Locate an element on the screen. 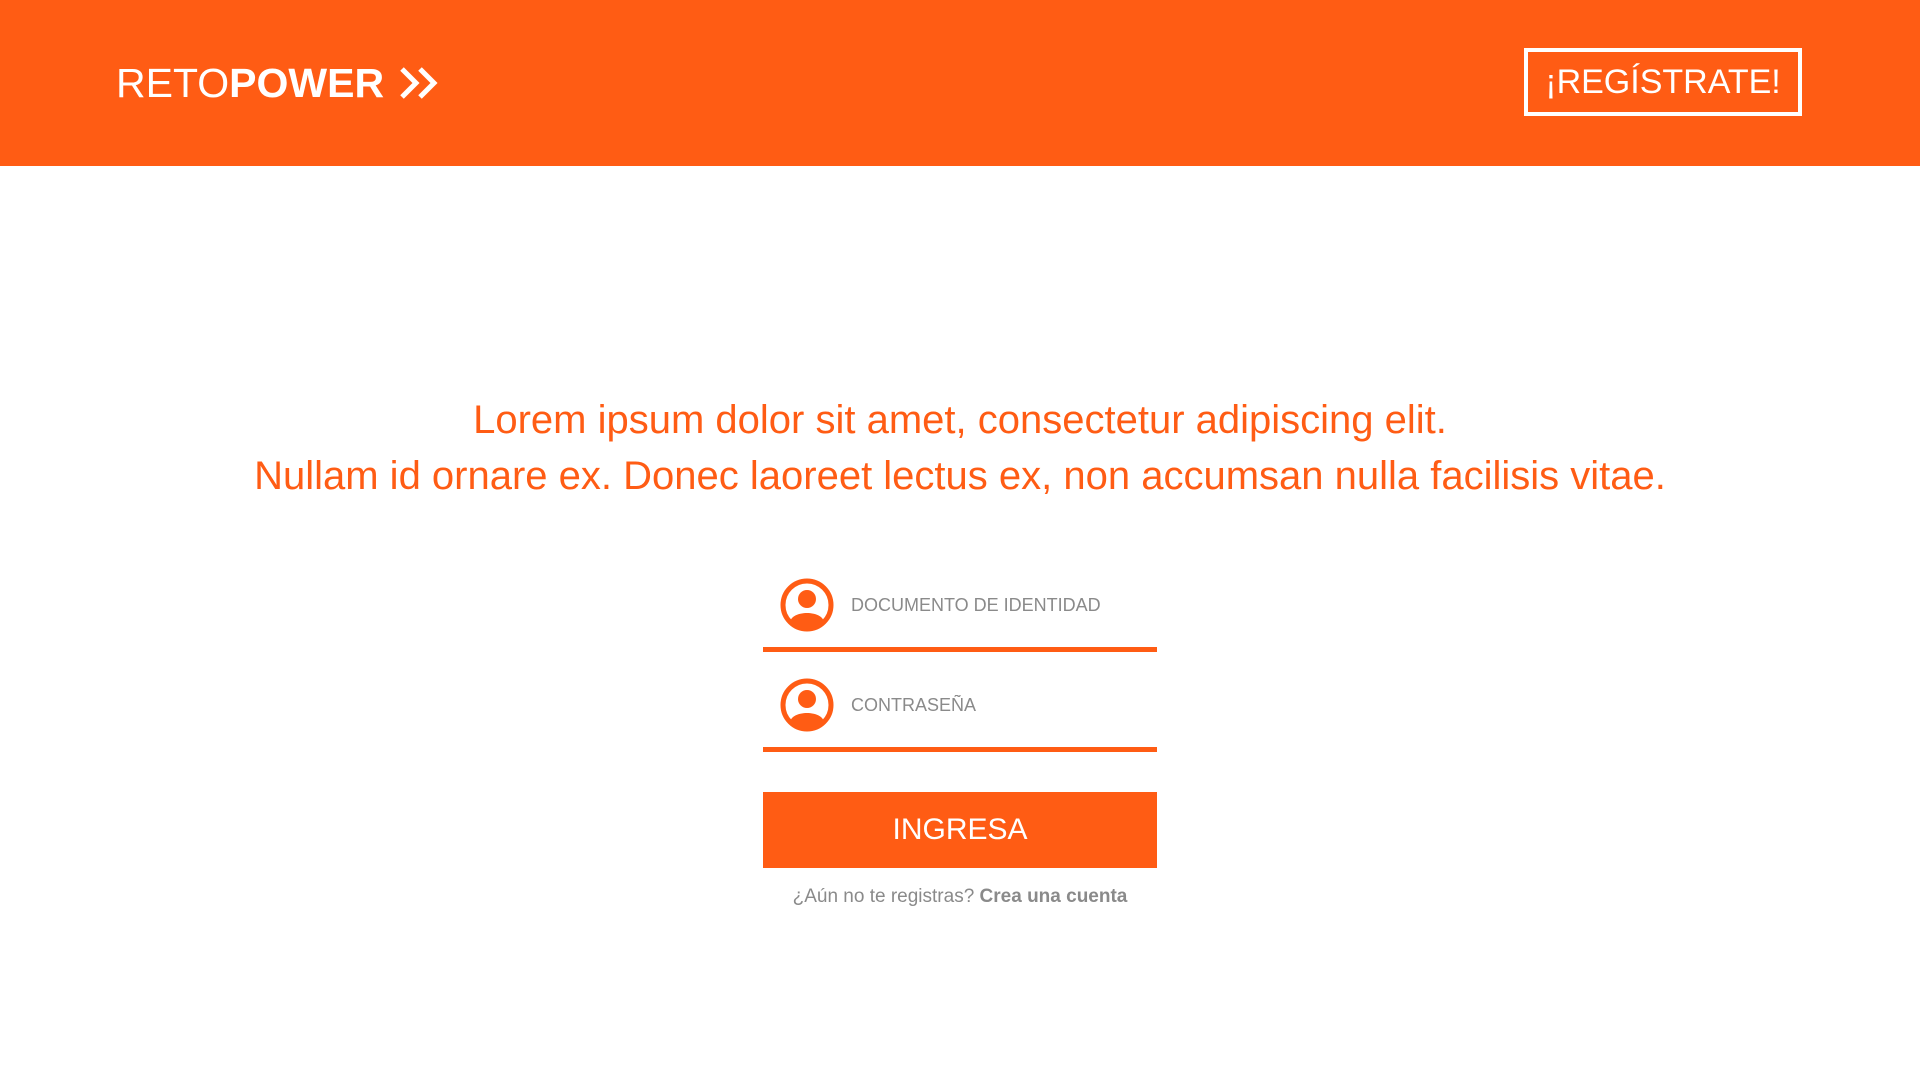 Image resolution: width=1920 pixels, height=1080 pixels. signup-prompt-text: ¿Aún no te registras? is located at coordinates (883, 896).